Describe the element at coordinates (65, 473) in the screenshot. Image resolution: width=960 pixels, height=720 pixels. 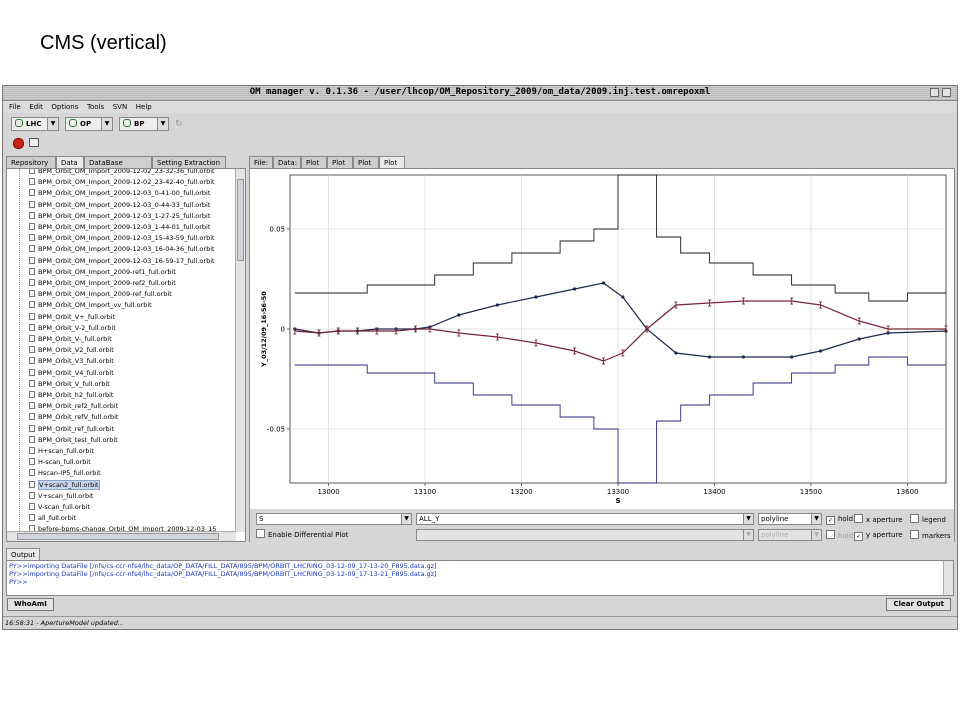
I see `tree-item: Hscan-IP5_full.orbit` at that location.